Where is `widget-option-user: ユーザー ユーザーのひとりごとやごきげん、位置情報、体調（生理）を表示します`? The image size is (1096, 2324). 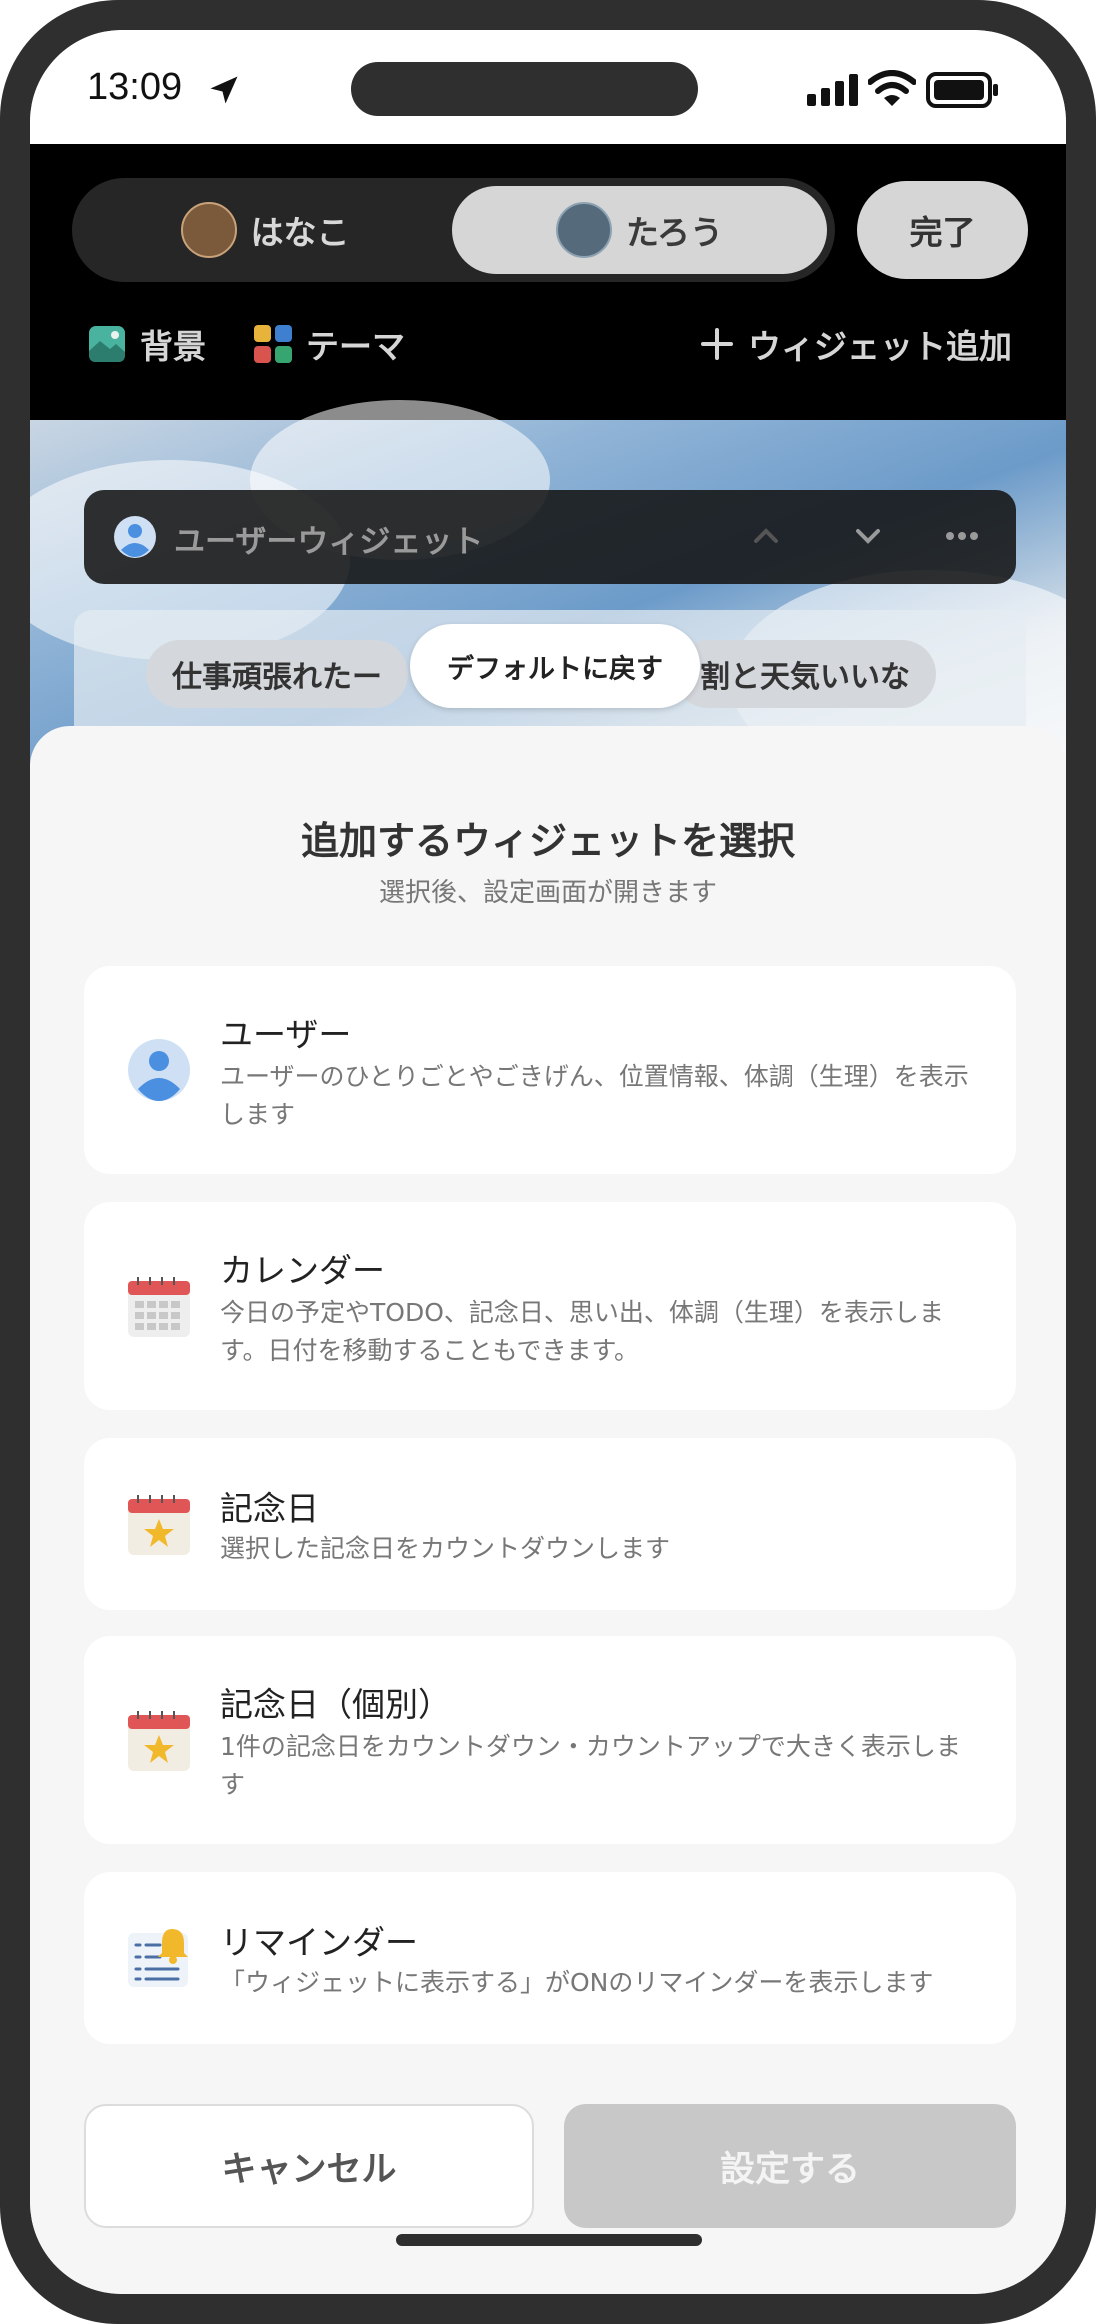 widget-option-user: ユーザー ユーザーのひとりごとやごきげん、位置情報、体調（生理）を表示します is located at coordinates (550, 1070).